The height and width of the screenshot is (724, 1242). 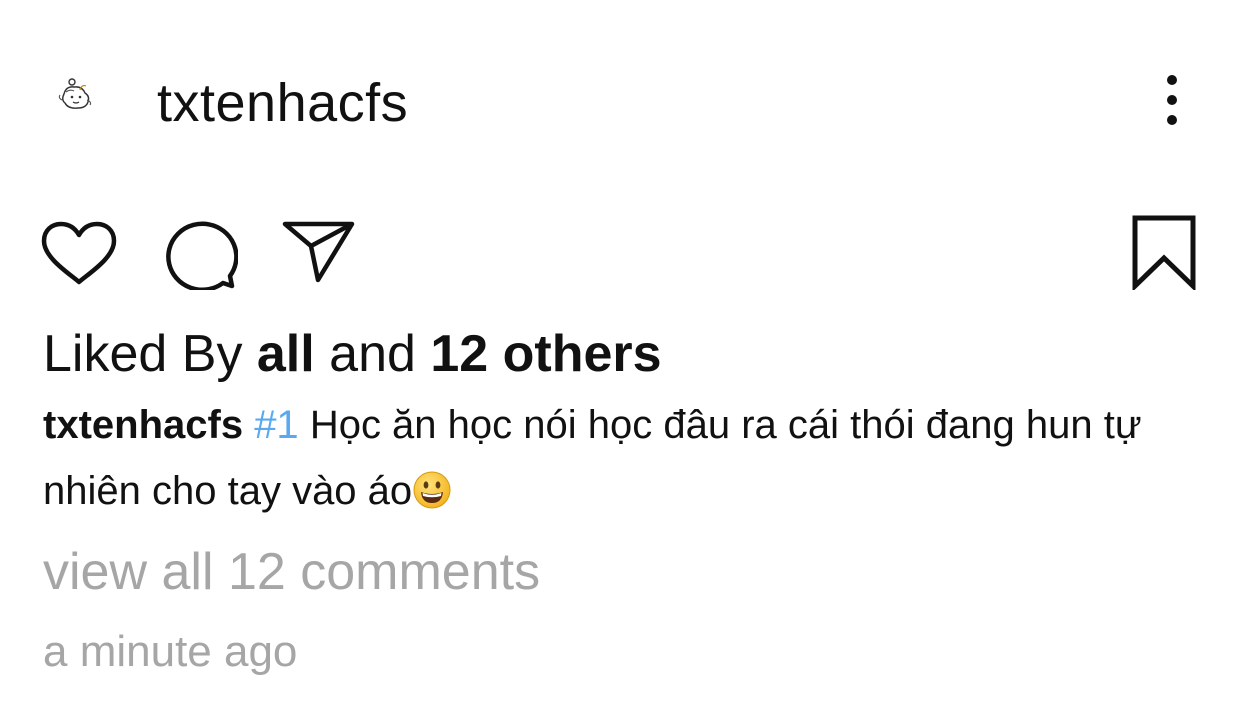 I want to click on comment-bubble-icon, so click(x=202, y=256).